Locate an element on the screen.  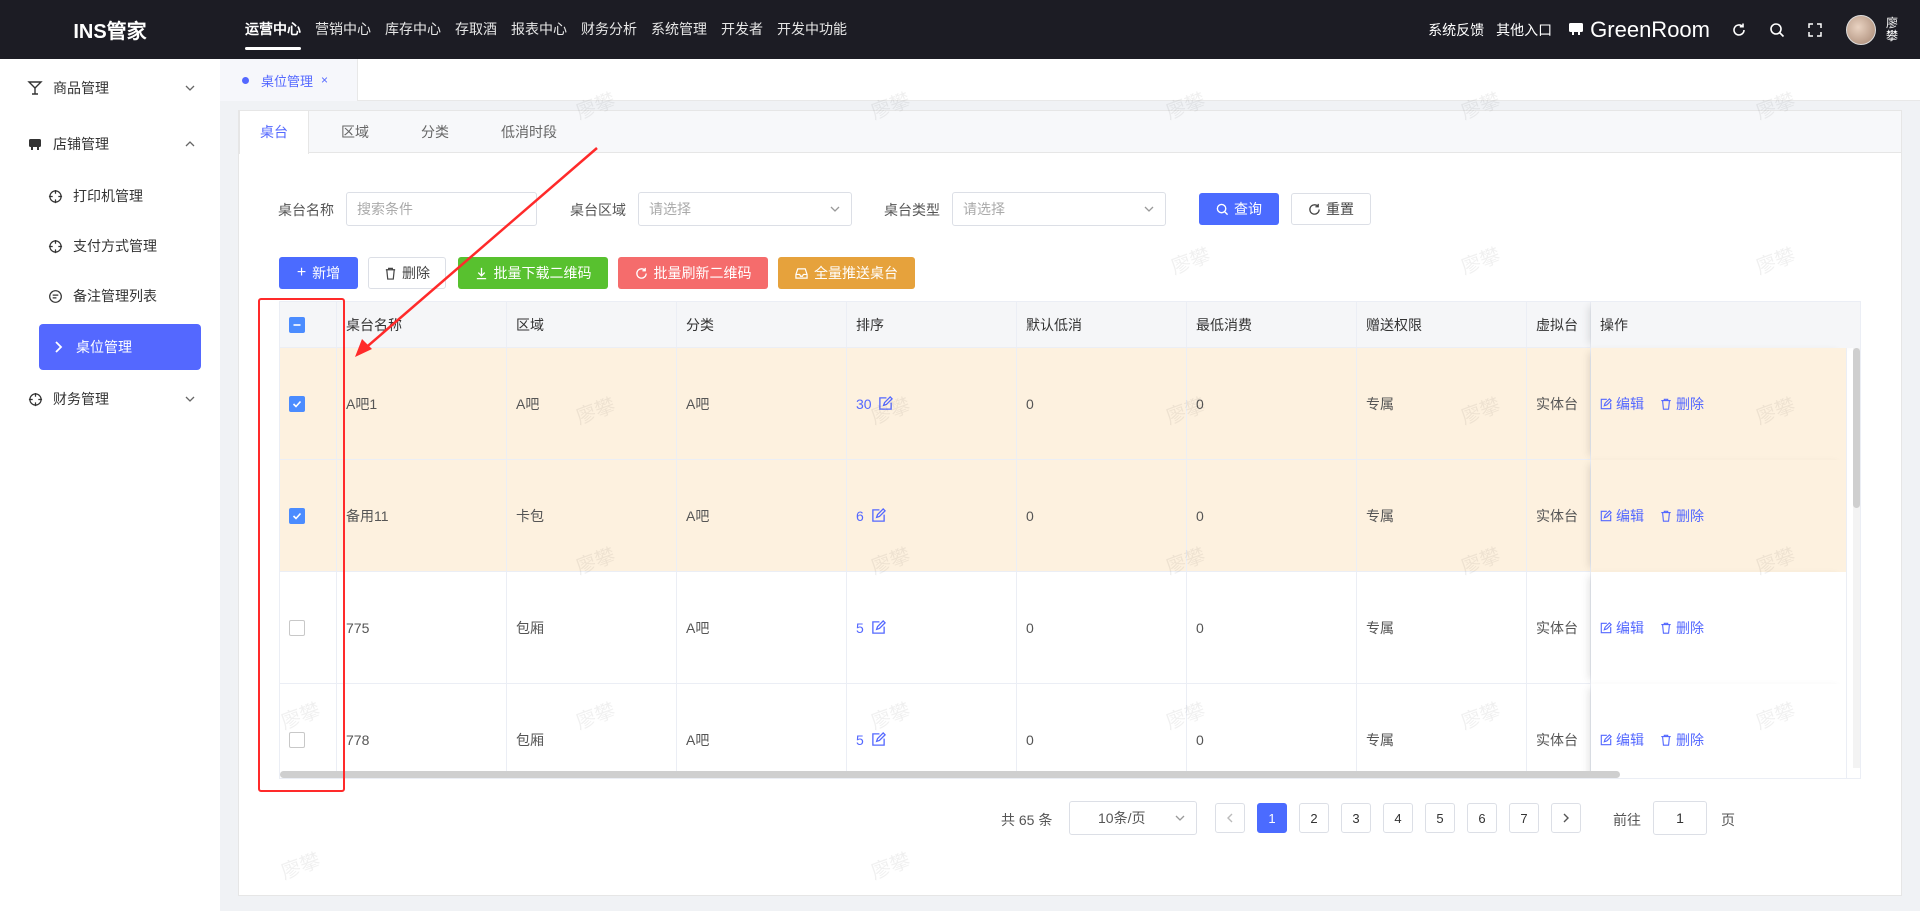
page-button-7: 7 is located at coordinates (1524, 818).